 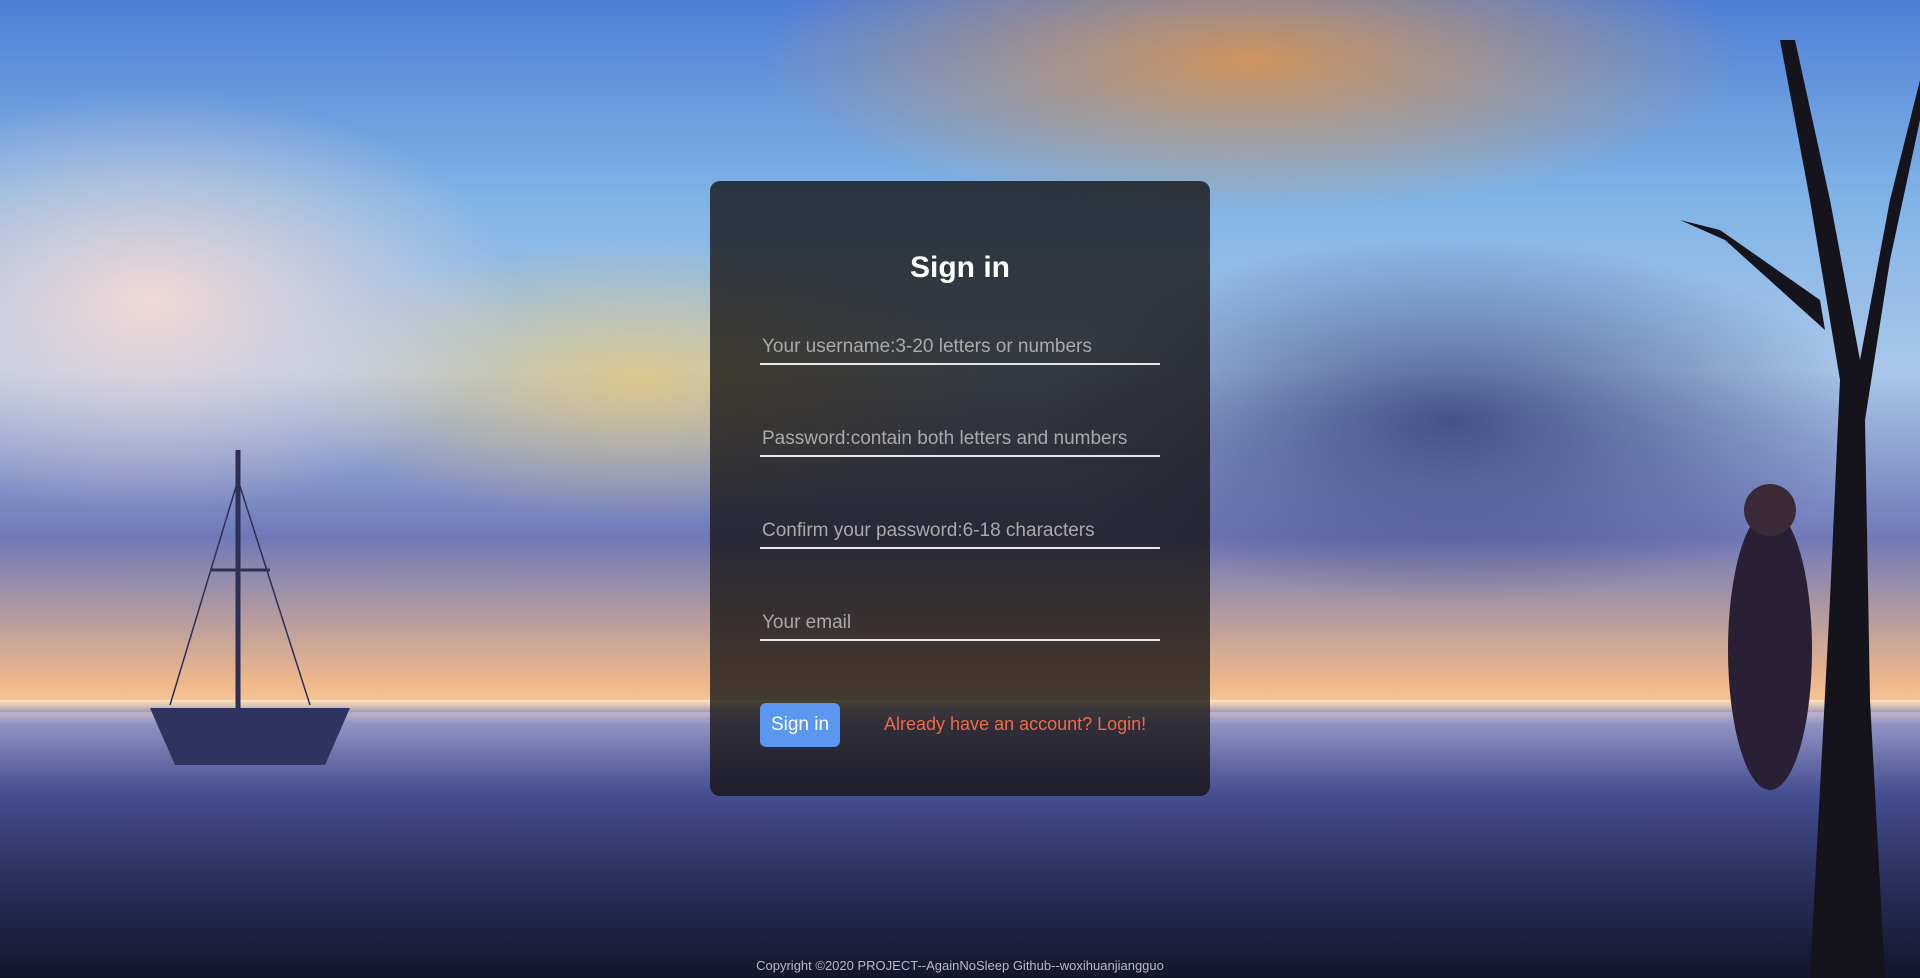 I want to click on form-title: Sign in, so click(x=960, y=267).